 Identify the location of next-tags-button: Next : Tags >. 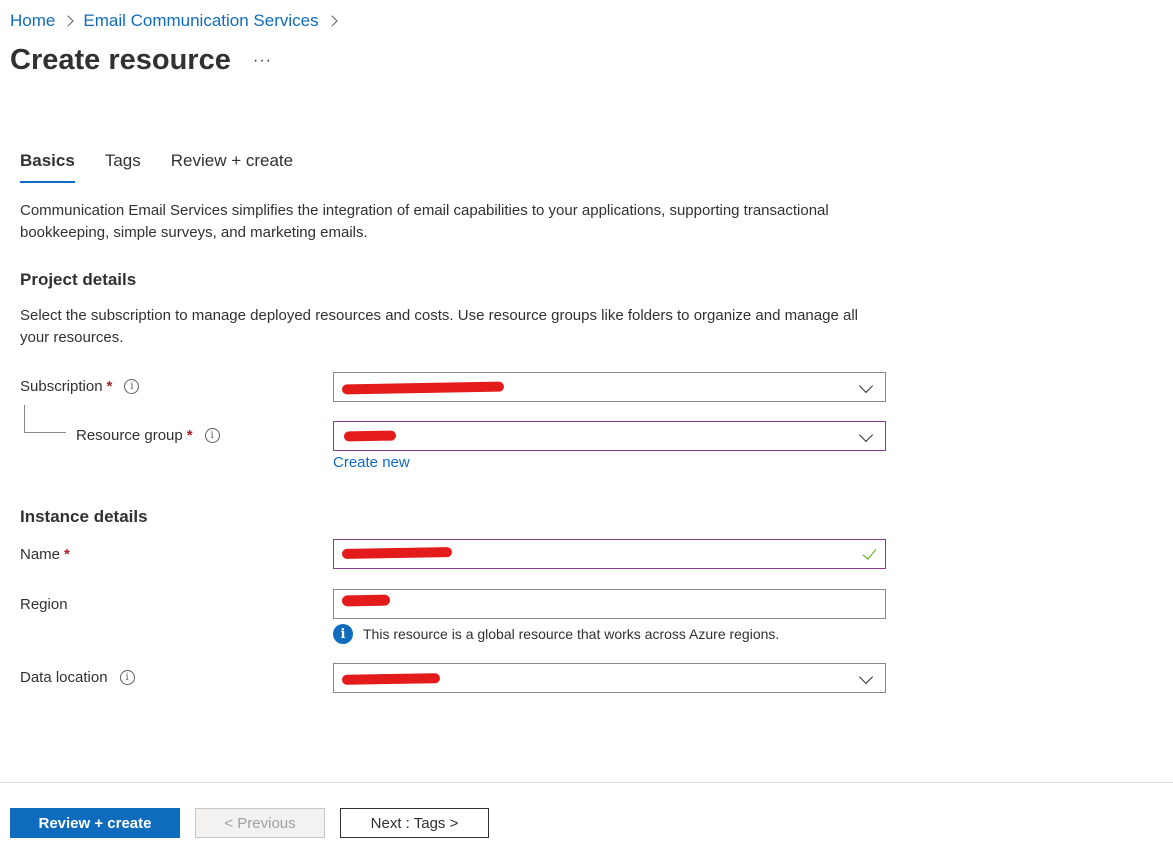
(414, 823).